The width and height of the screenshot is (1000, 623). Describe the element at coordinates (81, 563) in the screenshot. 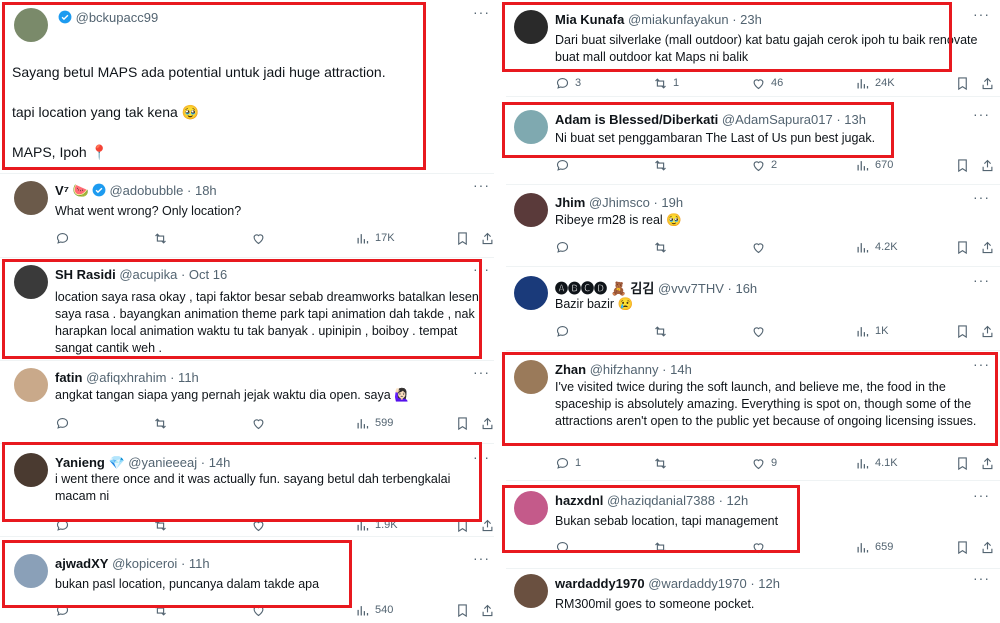

I see `display-name: ajwadXY` at that location.